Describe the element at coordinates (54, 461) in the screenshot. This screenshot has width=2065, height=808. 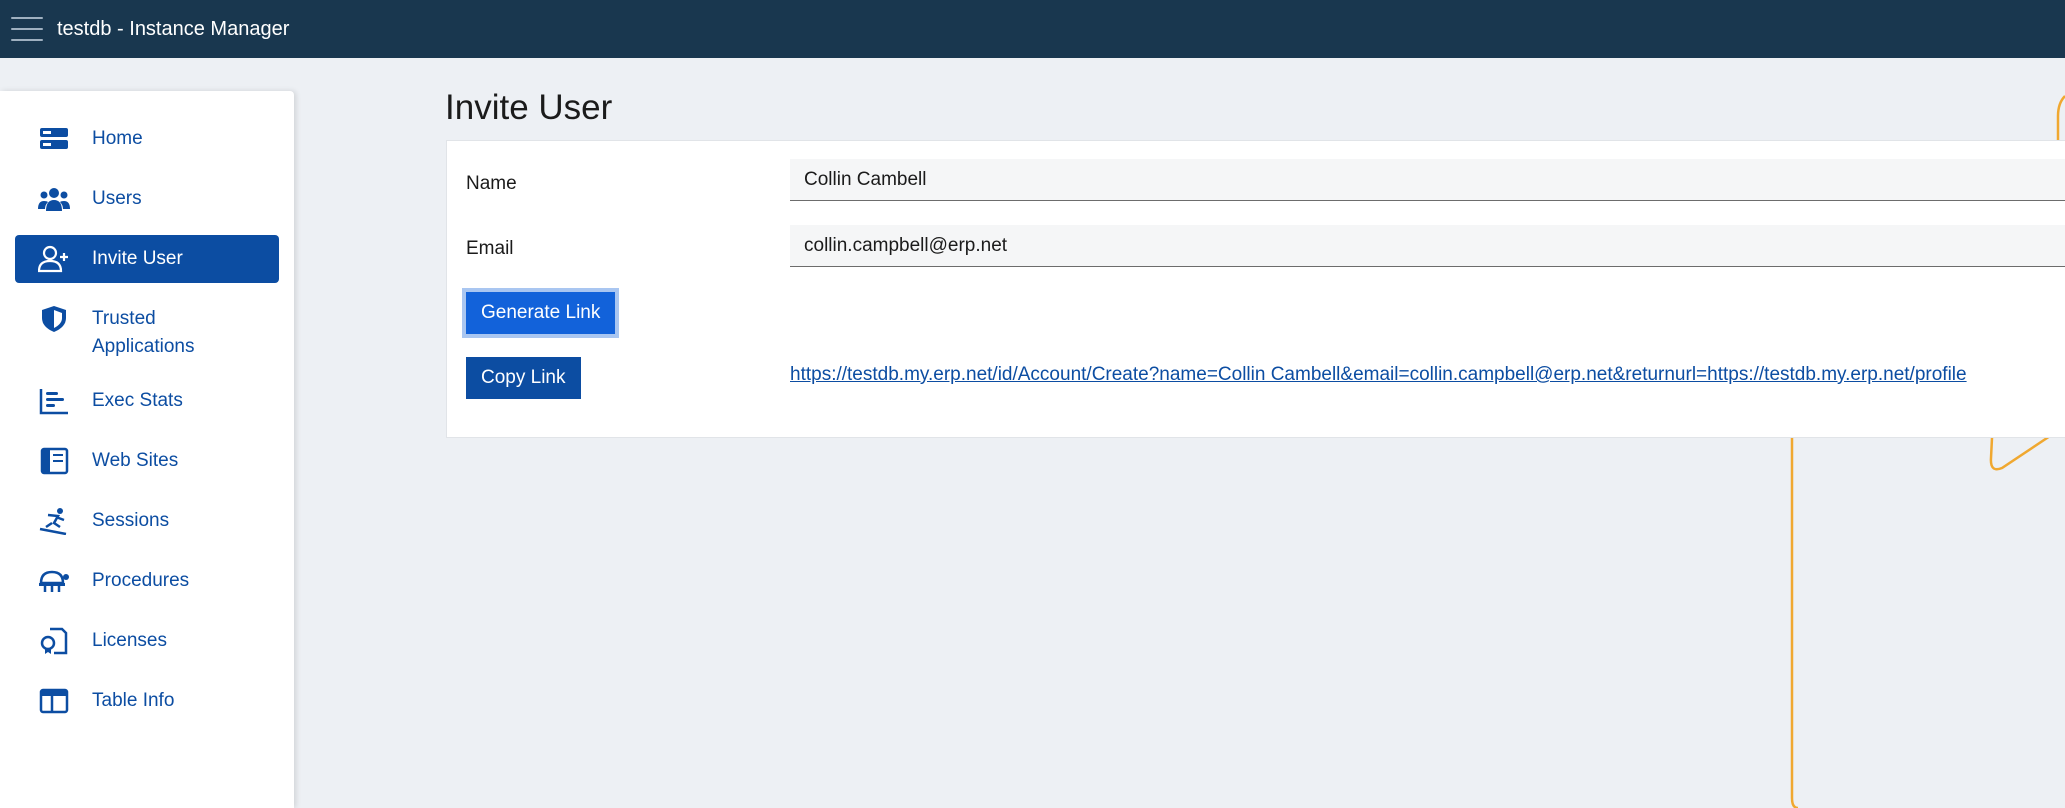
I see `web-site-icon` at that location.